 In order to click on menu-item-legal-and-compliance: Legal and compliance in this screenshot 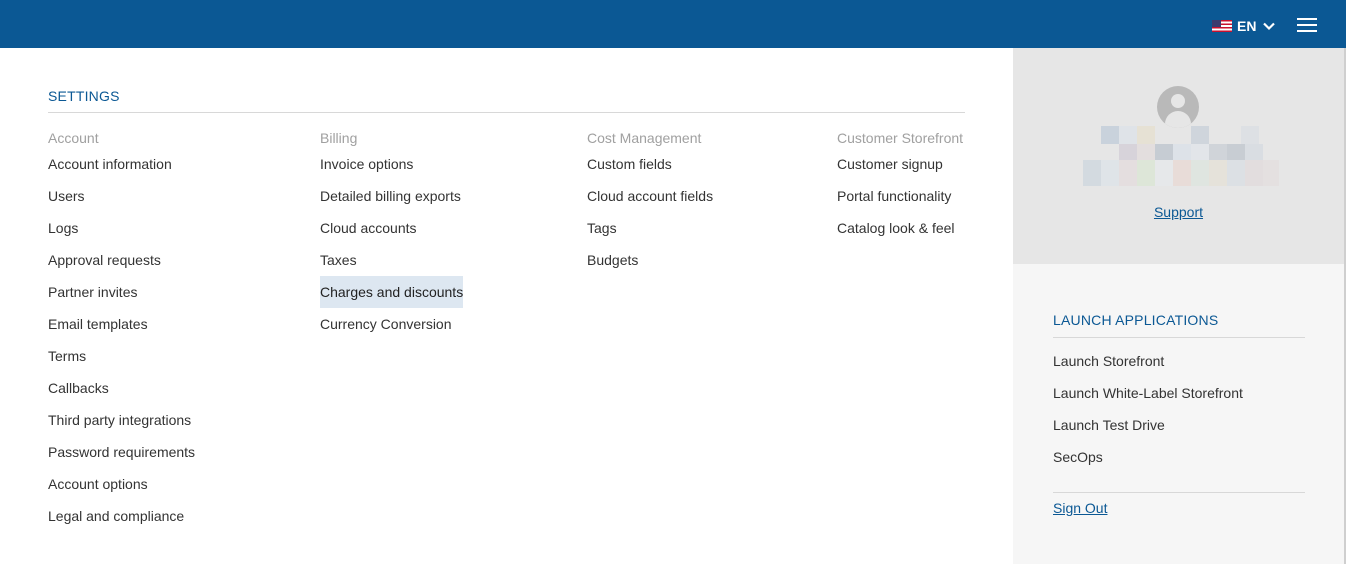, I will do `click(121, 516)`.